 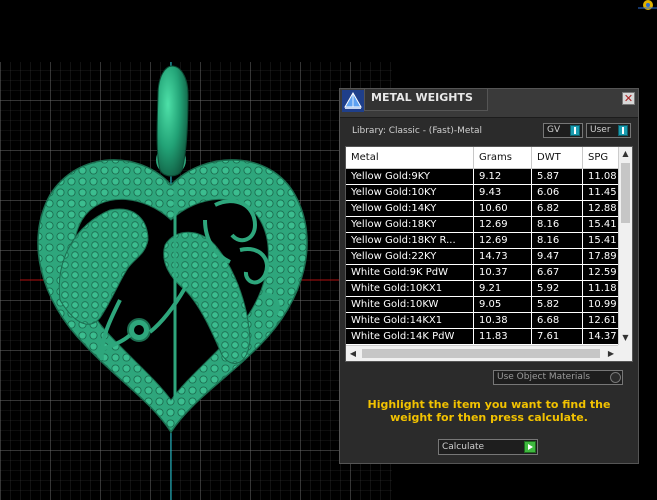 What do you see at coordinates (557, 177) in the screenshot?
I see `cell-dwt: 5.87` at bounding box center [557, 177].